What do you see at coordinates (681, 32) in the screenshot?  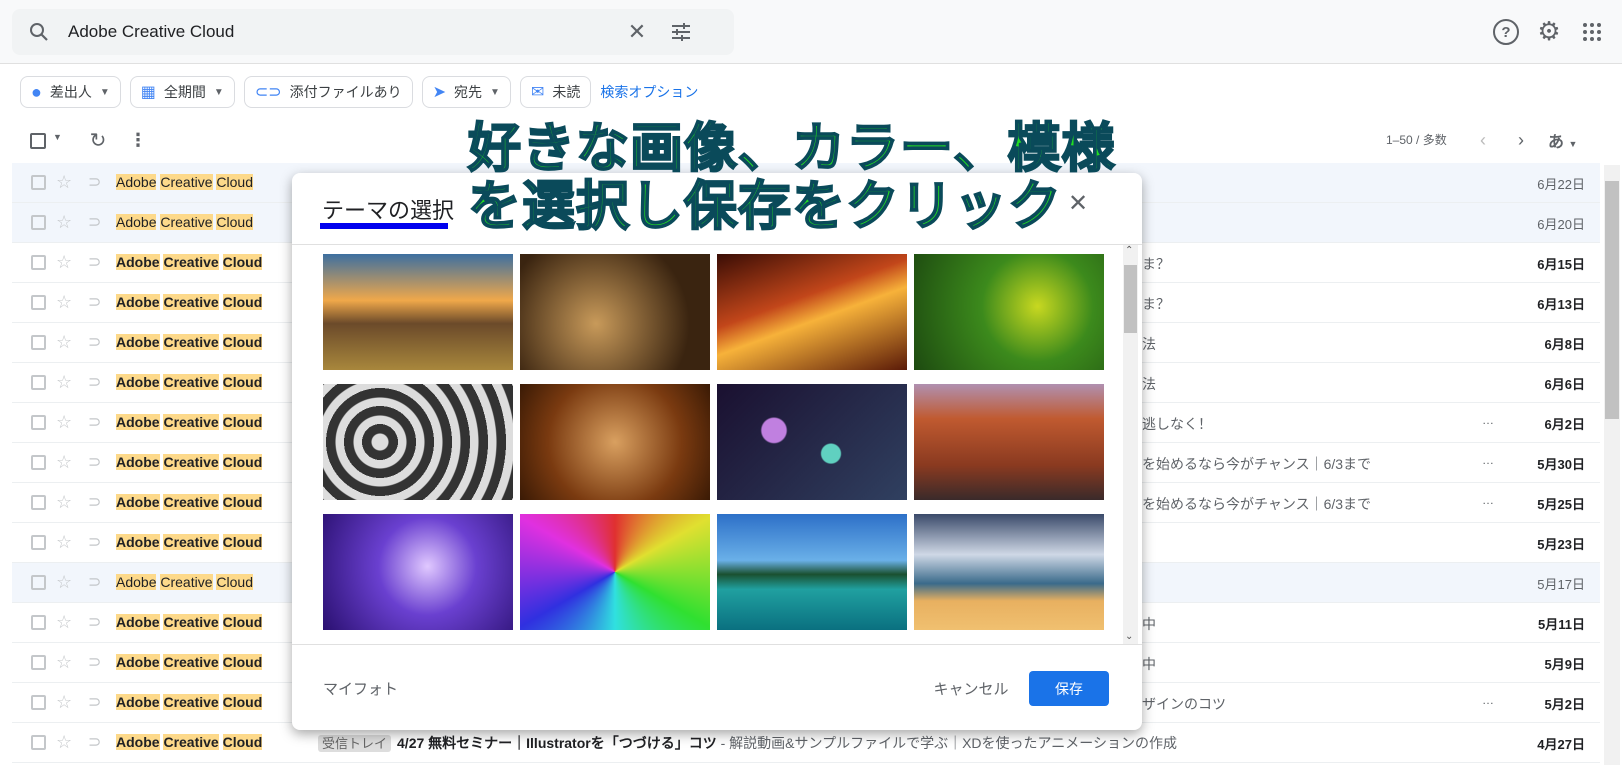 I see `search-options-icon` at bounding box center [681, 32].